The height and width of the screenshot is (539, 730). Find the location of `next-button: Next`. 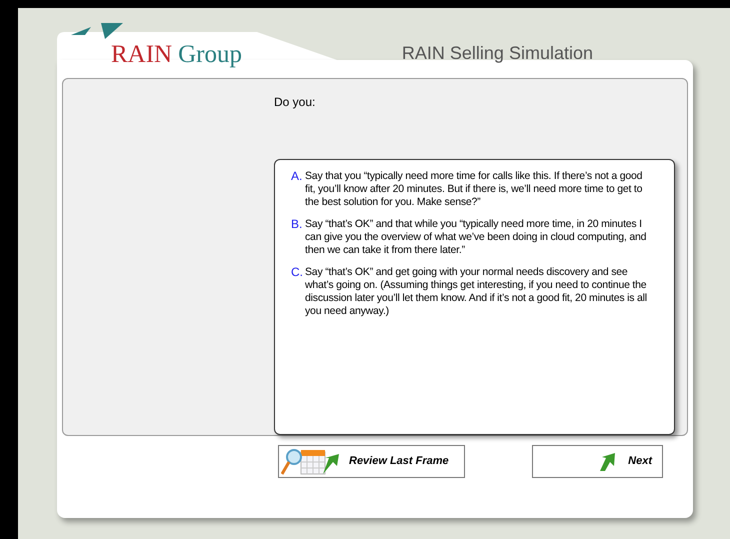

next-button: Next is located at coordinates (597, 461).